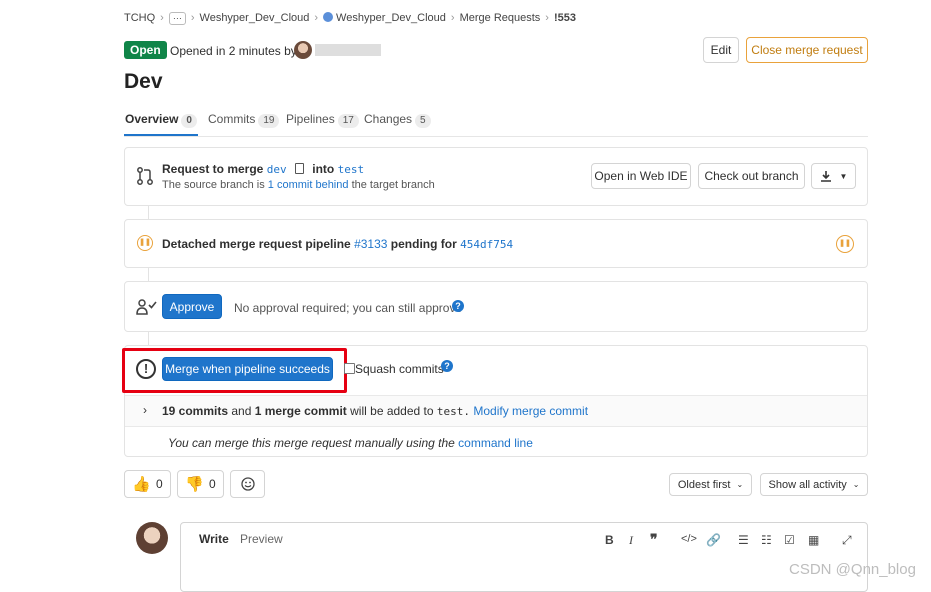 Image resolution: width=931 pixels, height=592 pixels. I want to click on add-reaction-button, so click(247, 484).